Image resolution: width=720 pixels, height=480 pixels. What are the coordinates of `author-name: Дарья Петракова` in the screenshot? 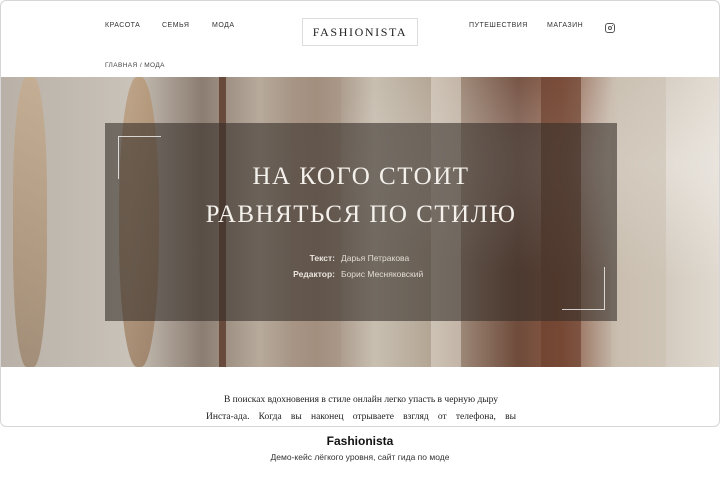 It's located at (375, 258).